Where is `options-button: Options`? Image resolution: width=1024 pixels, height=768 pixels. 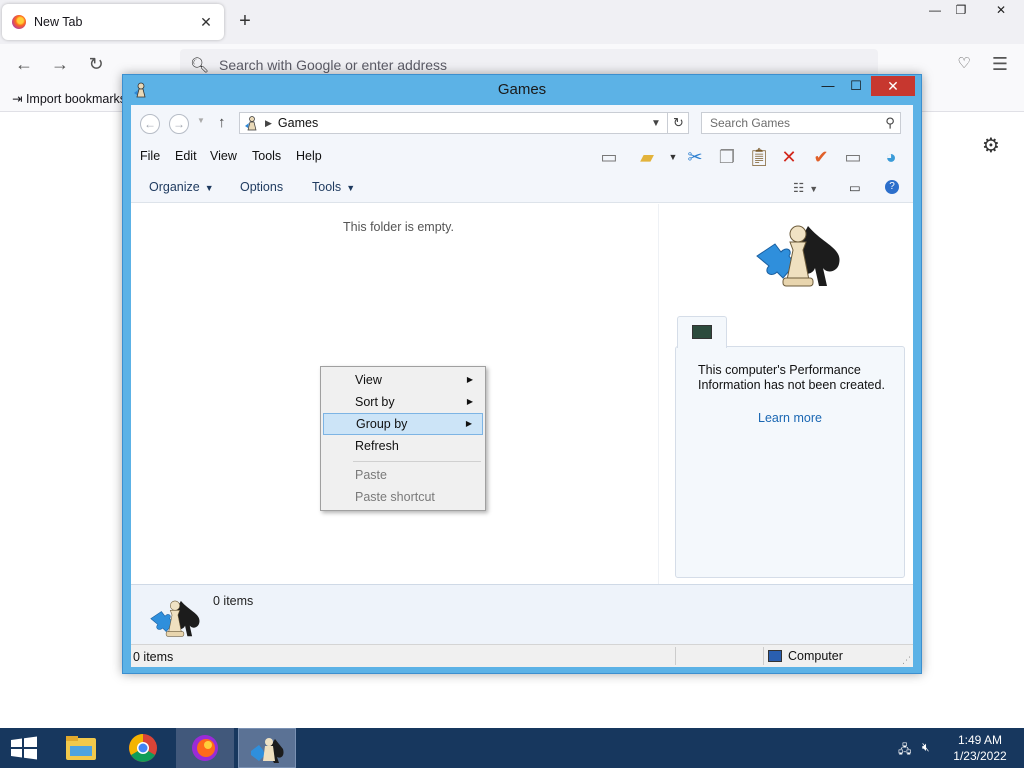
options-button: Options is located at coordinates (261, 187).